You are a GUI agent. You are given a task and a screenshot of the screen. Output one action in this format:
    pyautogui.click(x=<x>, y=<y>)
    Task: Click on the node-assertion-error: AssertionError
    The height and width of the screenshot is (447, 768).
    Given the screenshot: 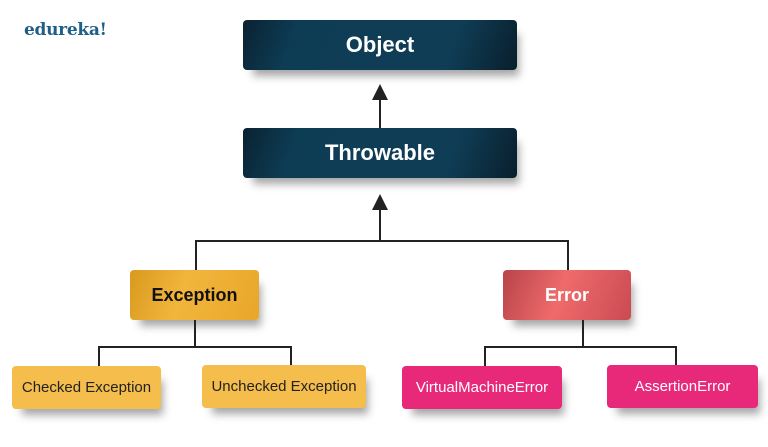 What is the action you would take?
    pyautogui.click(x=682, y=386)
    